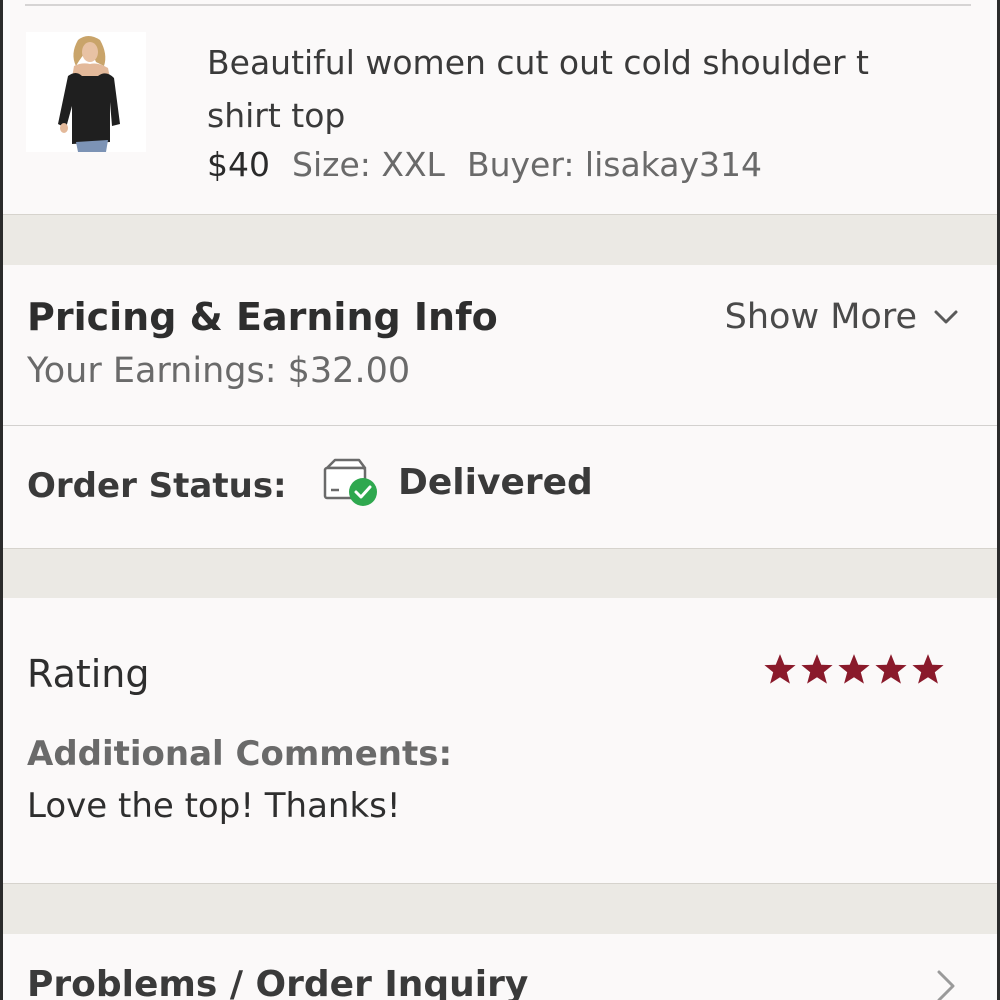 This screenshot has height=1000, width=1000. I want to click on buyer-username: Buyer: lisakay314, so click(614, 164).